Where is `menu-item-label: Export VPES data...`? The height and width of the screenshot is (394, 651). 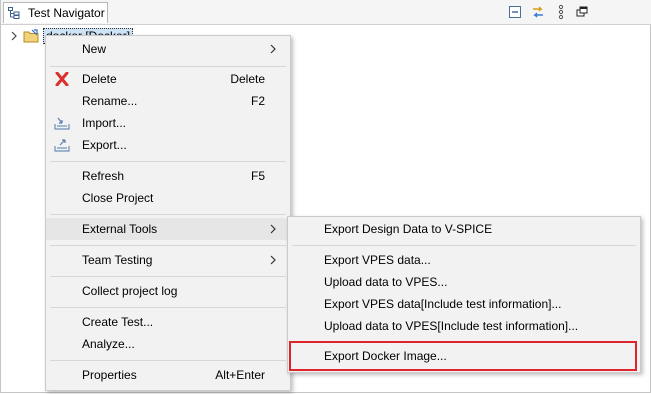
menu-item-label: Export VPES data... is located at coordinates (377, 260).